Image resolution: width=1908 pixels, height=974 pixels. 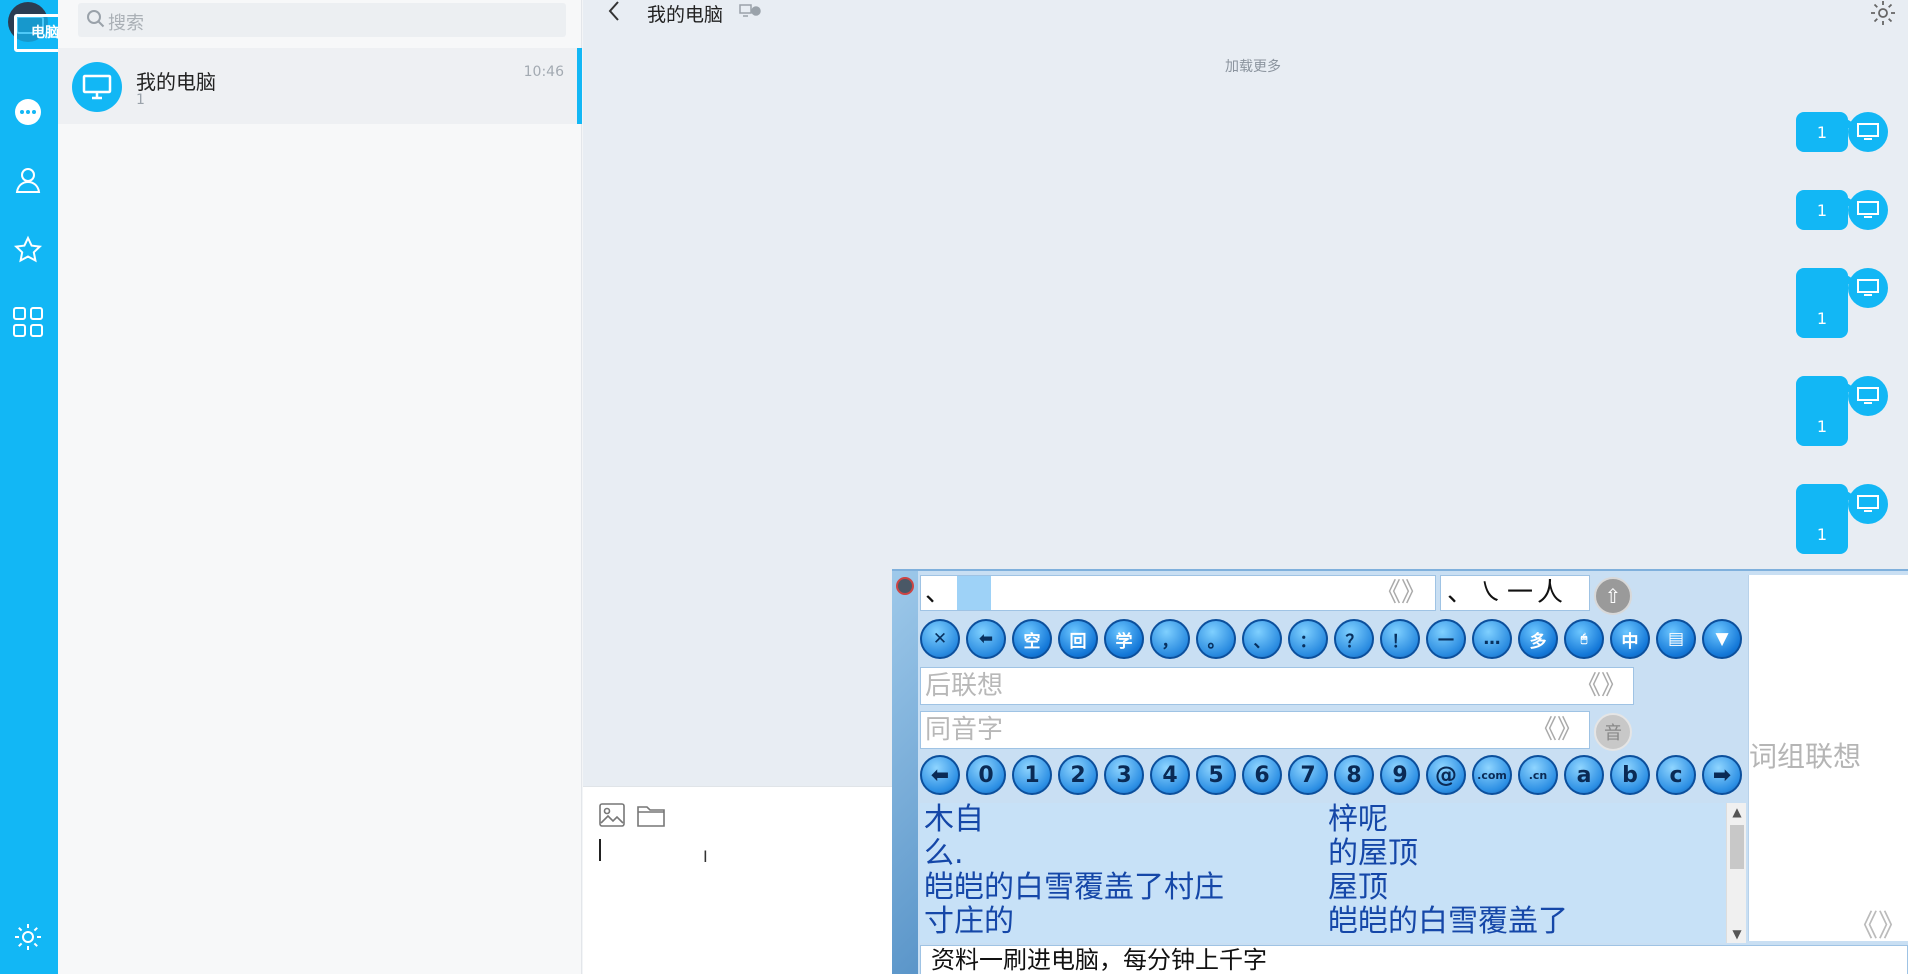 What do you see at coordinates (1216, 775) in the screenshot?
I see `ime-key-5: 5` at bounding box center [1216, 775].